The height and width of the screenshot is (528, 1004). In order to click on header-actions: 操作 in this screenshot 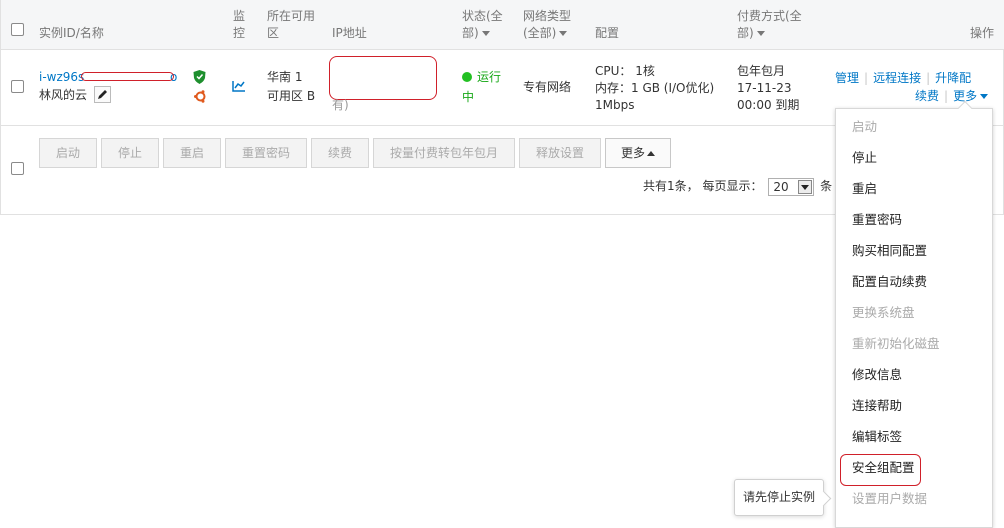, I will do `click(982, 33)`.